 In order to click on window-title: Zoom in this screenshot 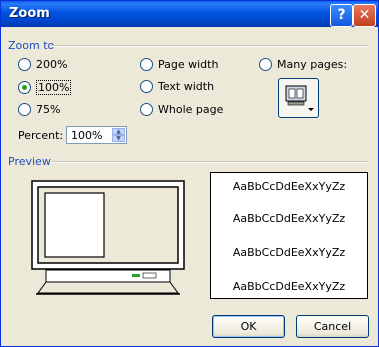, I will do `click(29, 13)`.